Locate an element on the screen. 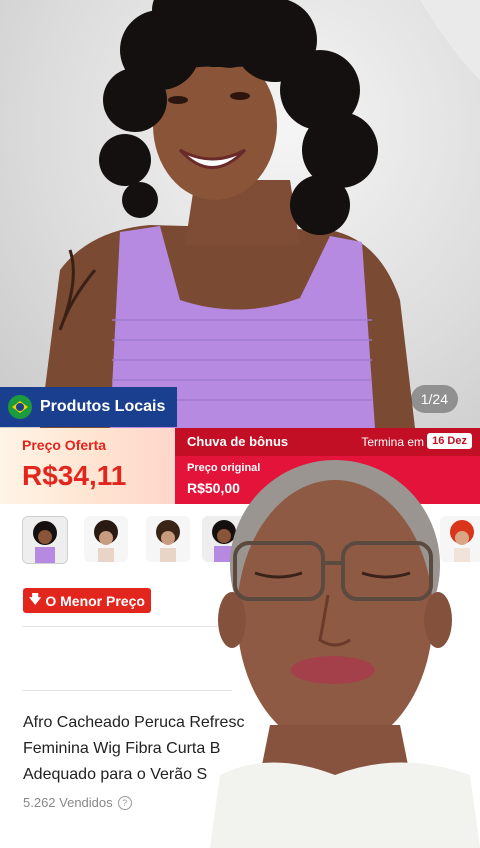  local-products-badge: Produtos Locais is located at coordinates (88, 407).